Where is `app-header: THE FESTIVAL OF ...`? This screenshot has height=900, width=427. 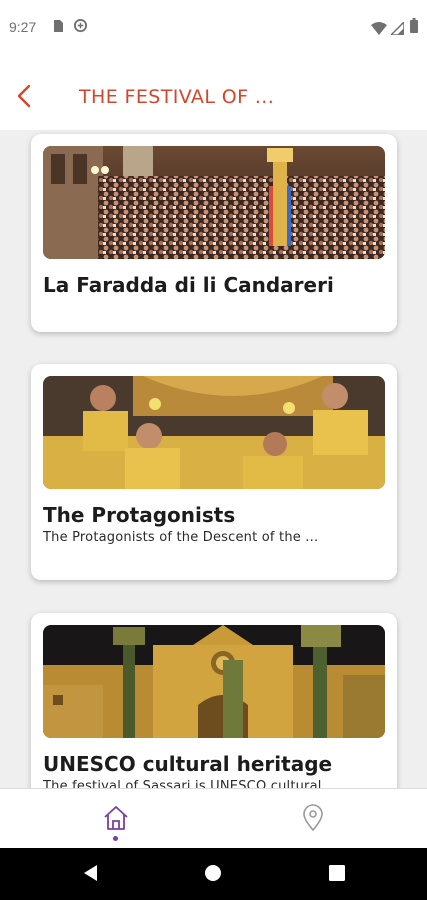
app-header: THE FESTIVAL OF ... is located at coordinates (213, 93).